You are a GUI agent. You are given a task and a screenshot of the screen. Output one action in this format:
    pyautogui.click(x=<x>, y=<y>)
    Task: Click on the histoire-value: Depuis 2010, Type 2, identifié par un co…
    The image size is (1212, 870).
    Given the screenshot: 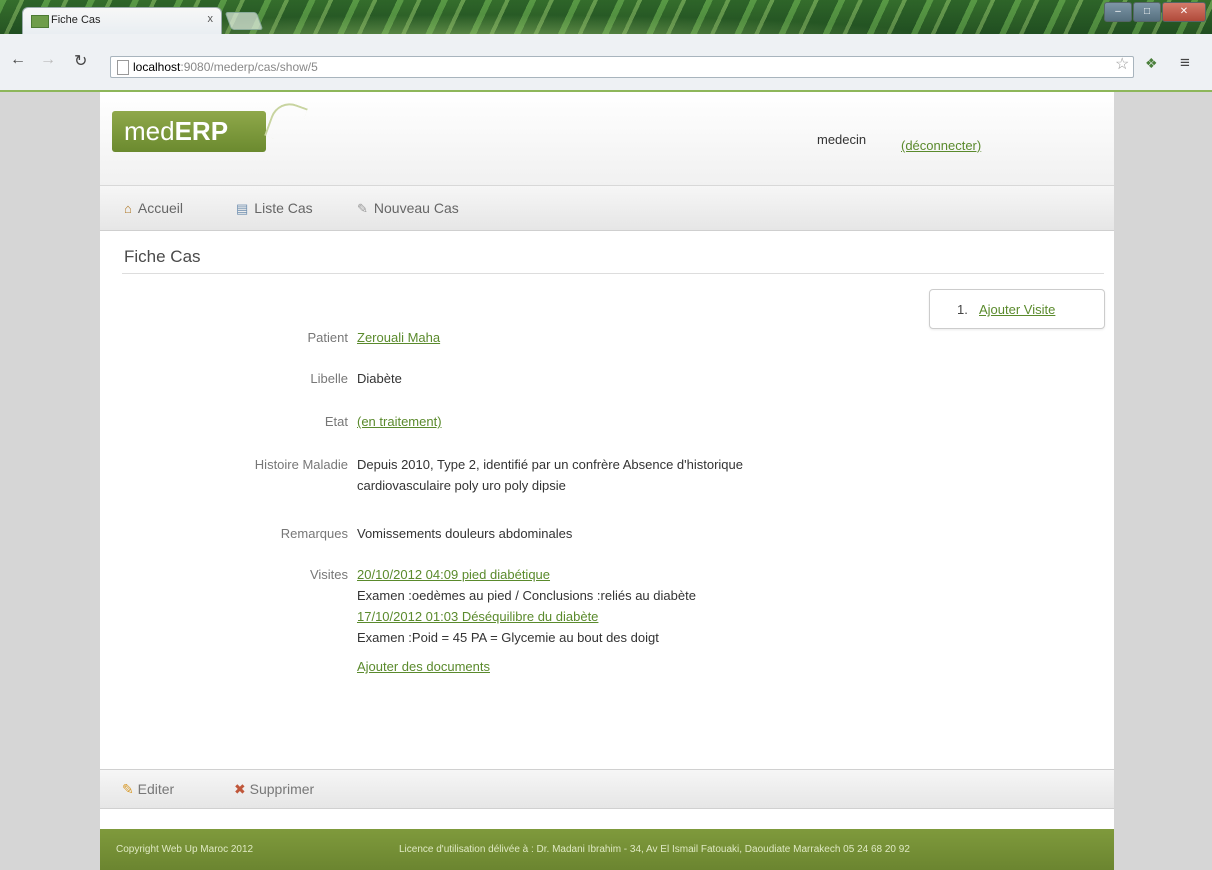 What is the action you would take?
    pyautogui.click(x=550, y=475)
    